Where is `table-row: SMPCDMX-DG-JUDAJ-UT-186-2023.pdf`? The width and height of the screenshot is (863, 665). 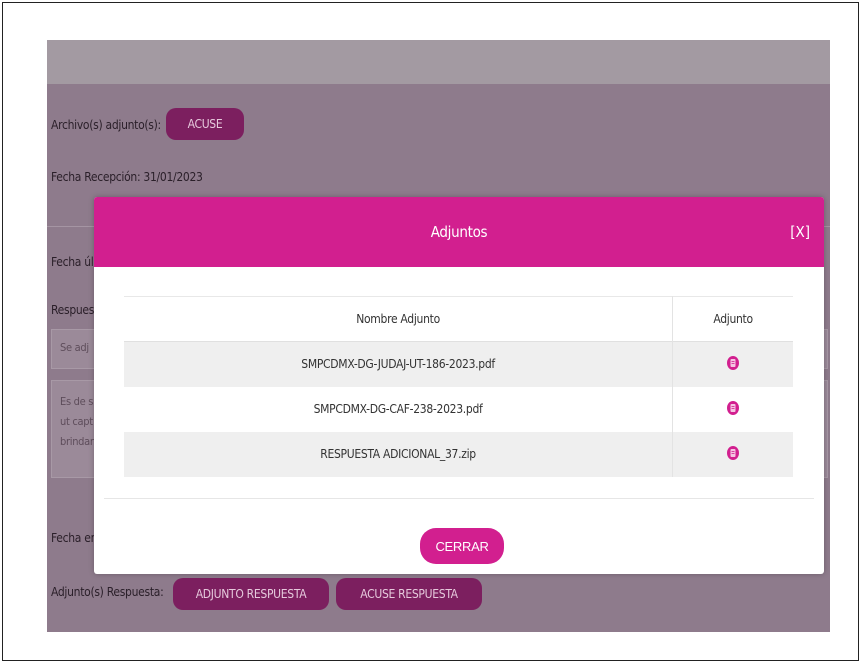 table-row: SMPCDMX-DG-JUDAJ-UT-186-2023.pdf is located at coordinates (458, 364).